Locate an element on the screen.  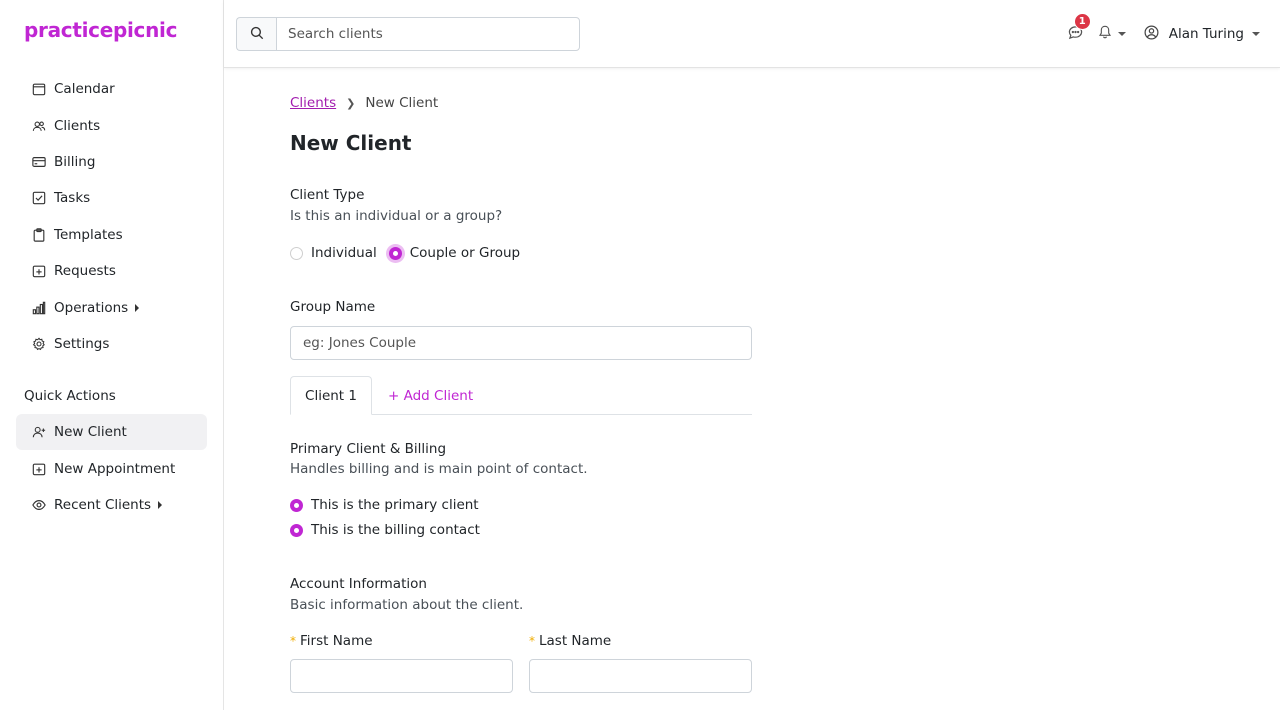
sidebar-item-operations: Operations is located at coordinates (111, 307).